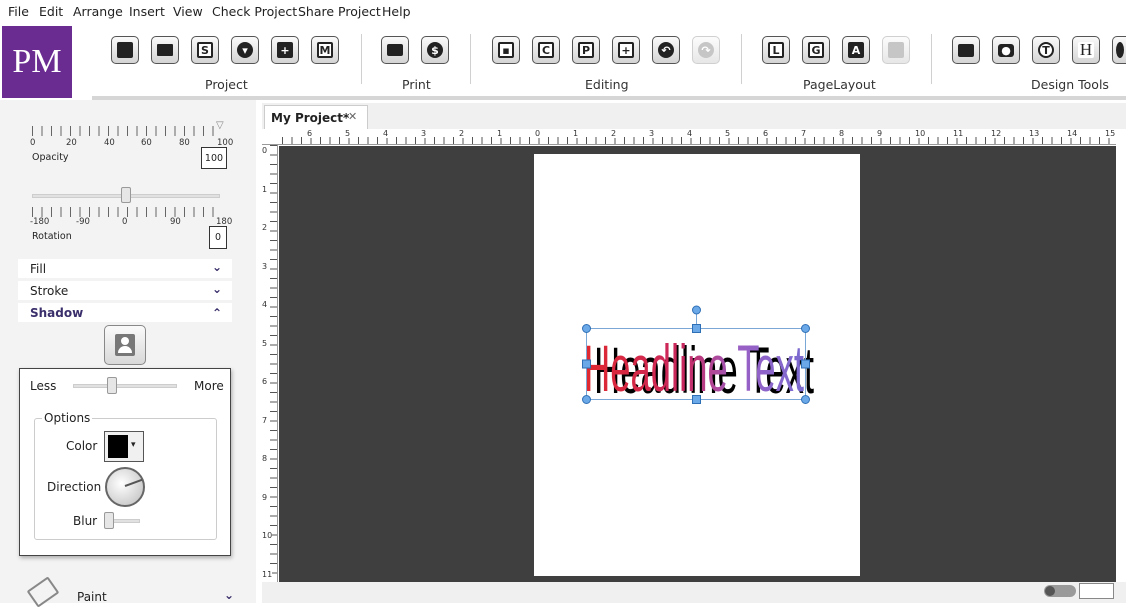 The width and height of the screenshot is (1126, 608). What do you see at coordinates (220, 125) in the screenshot?
I see `opacity-slider-thumb: ▽` at bounding box center [220, 125].